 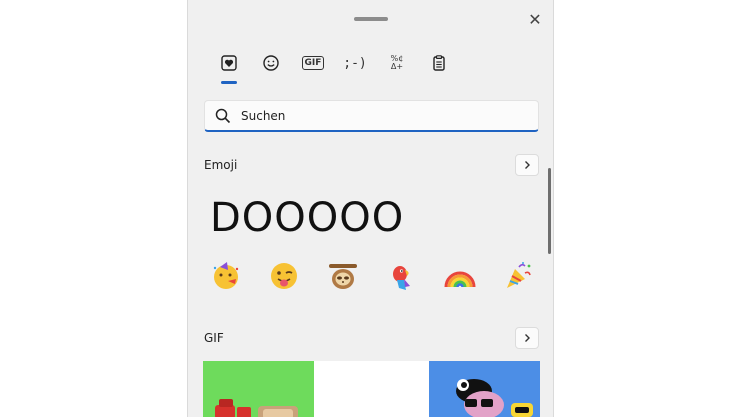 I want to click on emoji-sloth, so click(x=343, y=276).